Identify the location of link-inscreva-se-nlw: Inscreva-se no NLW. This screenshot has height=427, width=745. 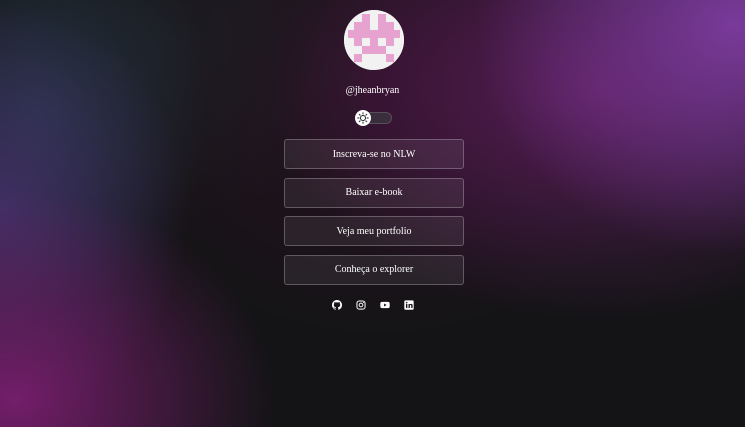
(374, 154).